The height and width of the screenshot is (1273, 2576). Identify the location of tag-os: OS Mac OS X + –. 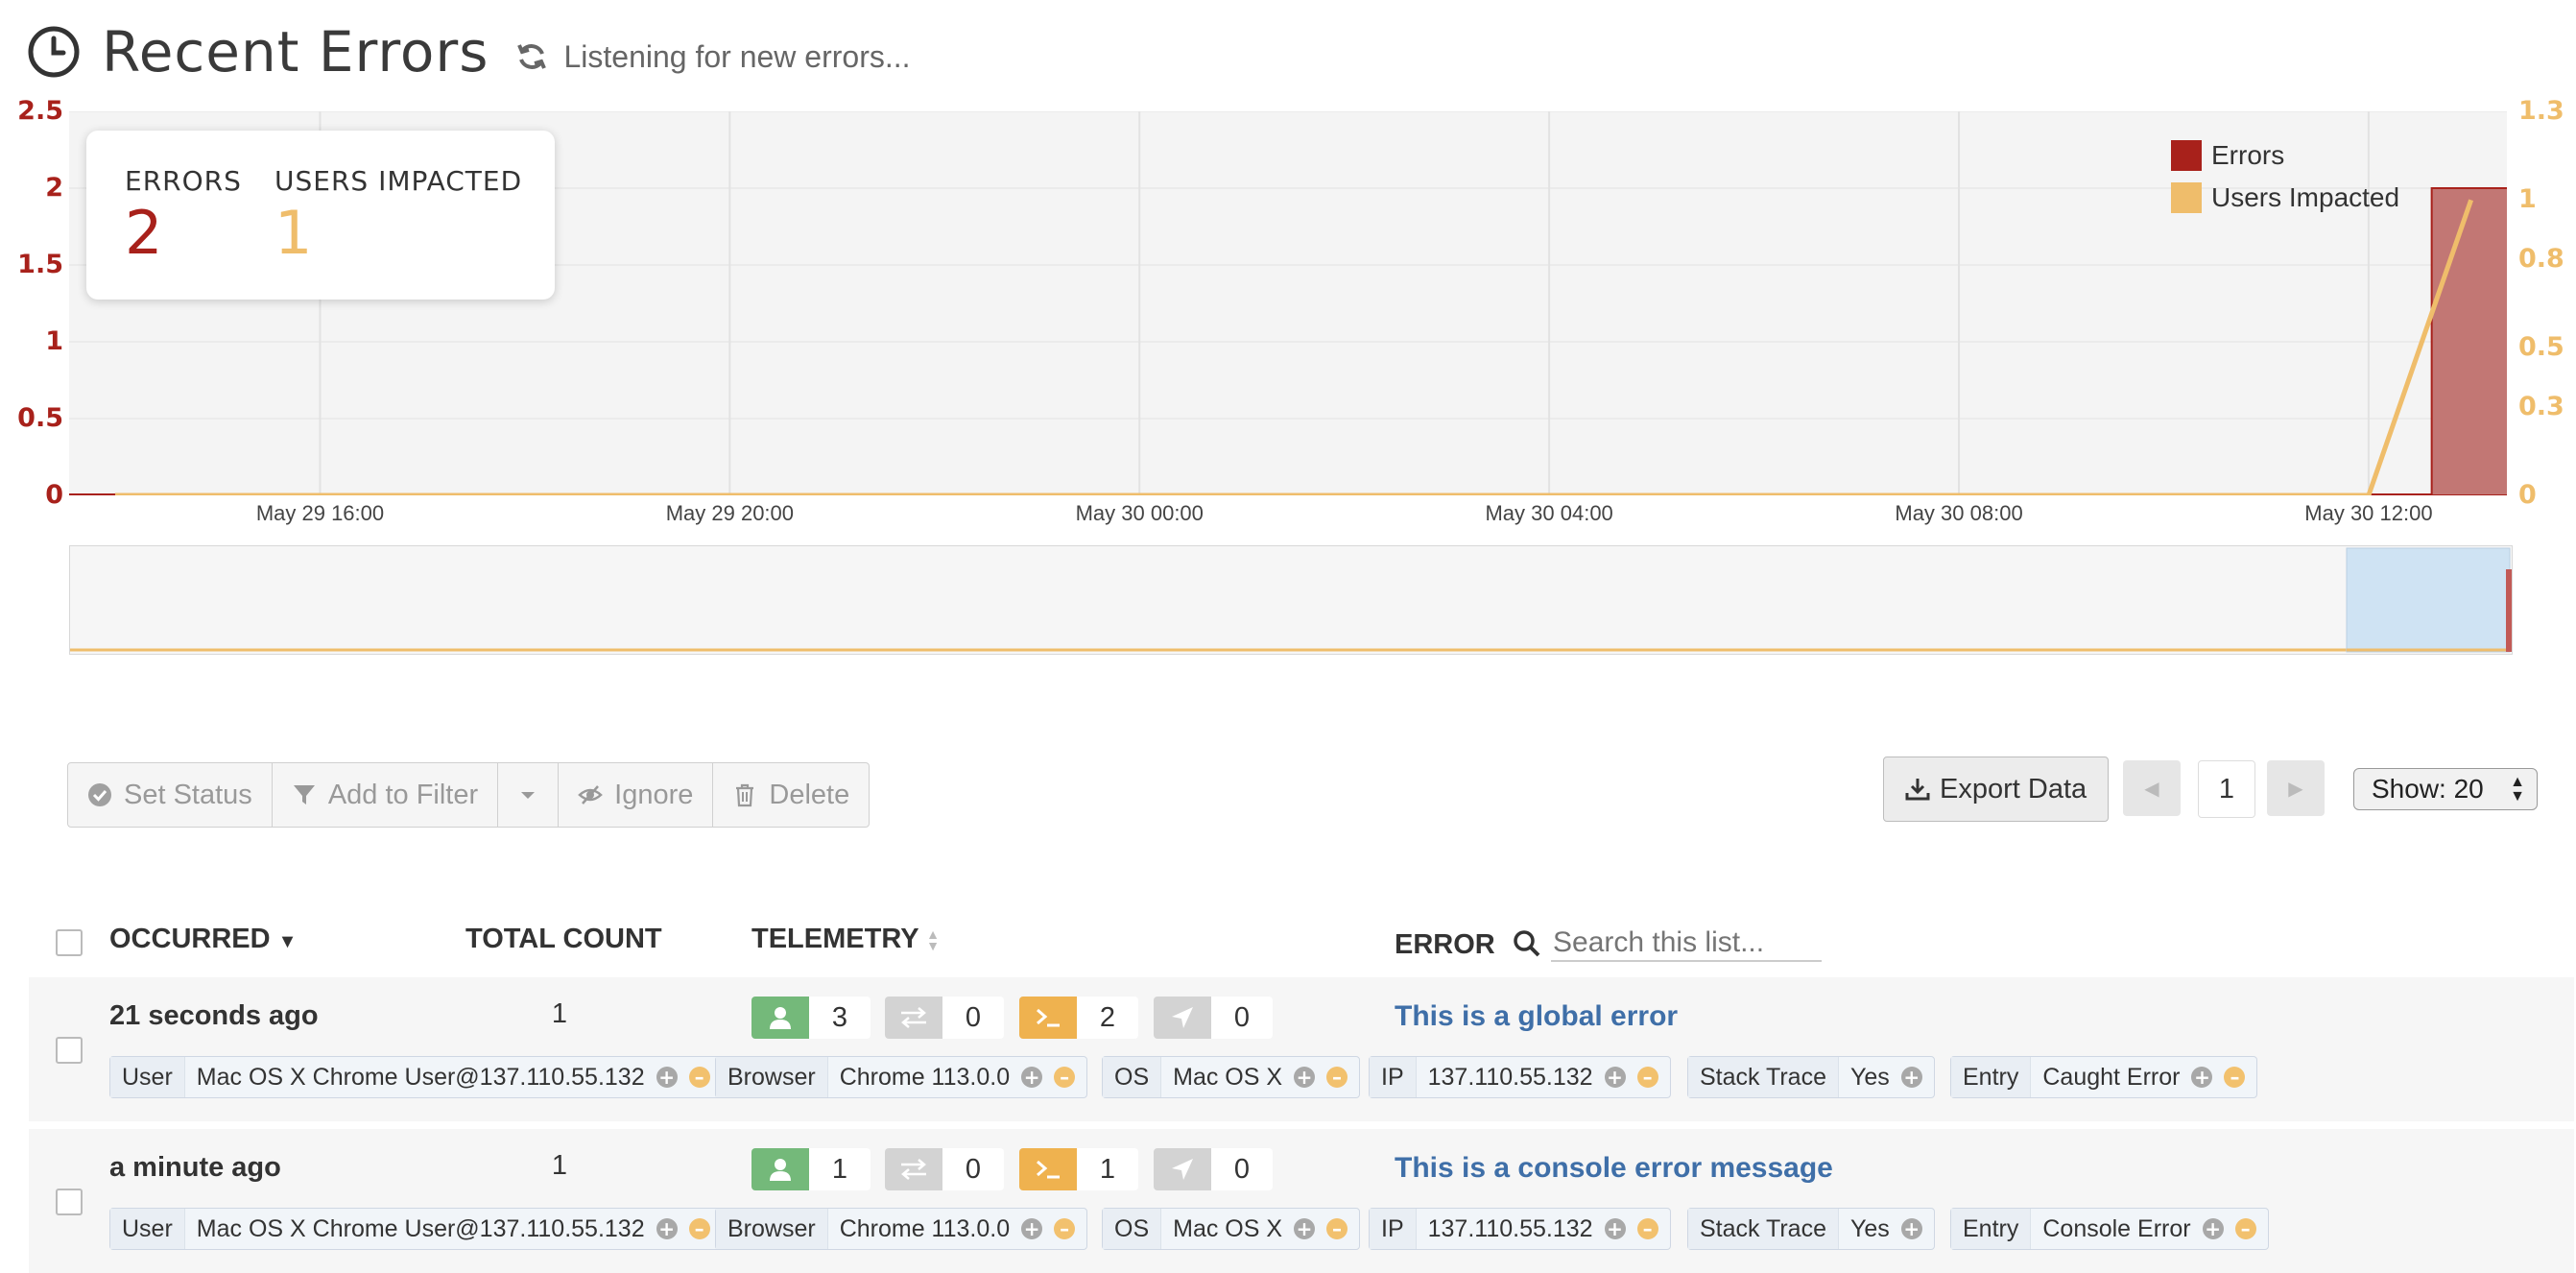
(1231, 1077).